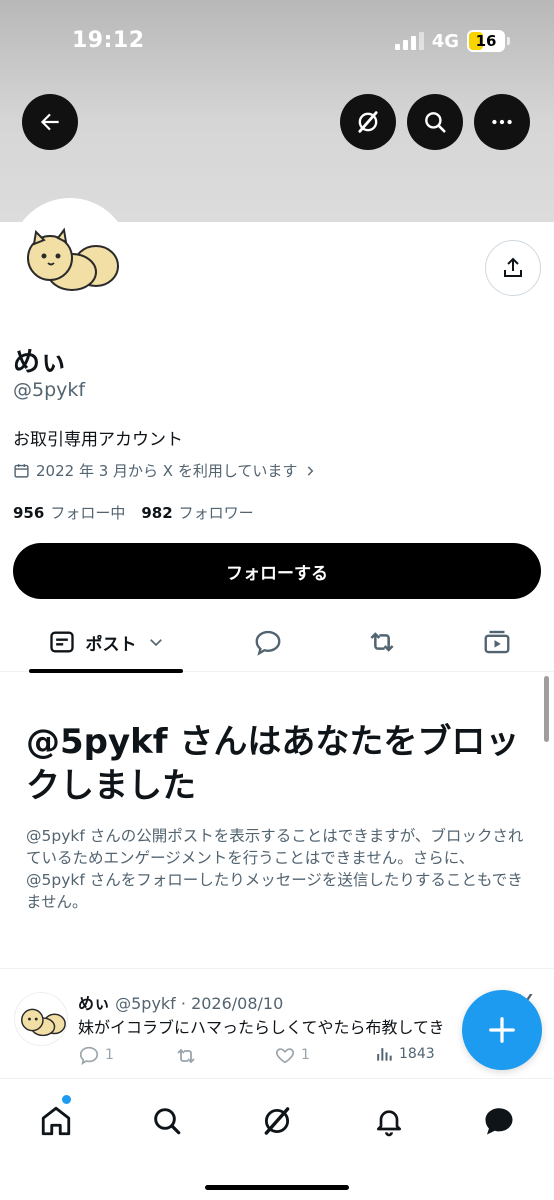 This screenshot has width=554, height=1200. I want to click on calendar-icon, so click(21, 471).